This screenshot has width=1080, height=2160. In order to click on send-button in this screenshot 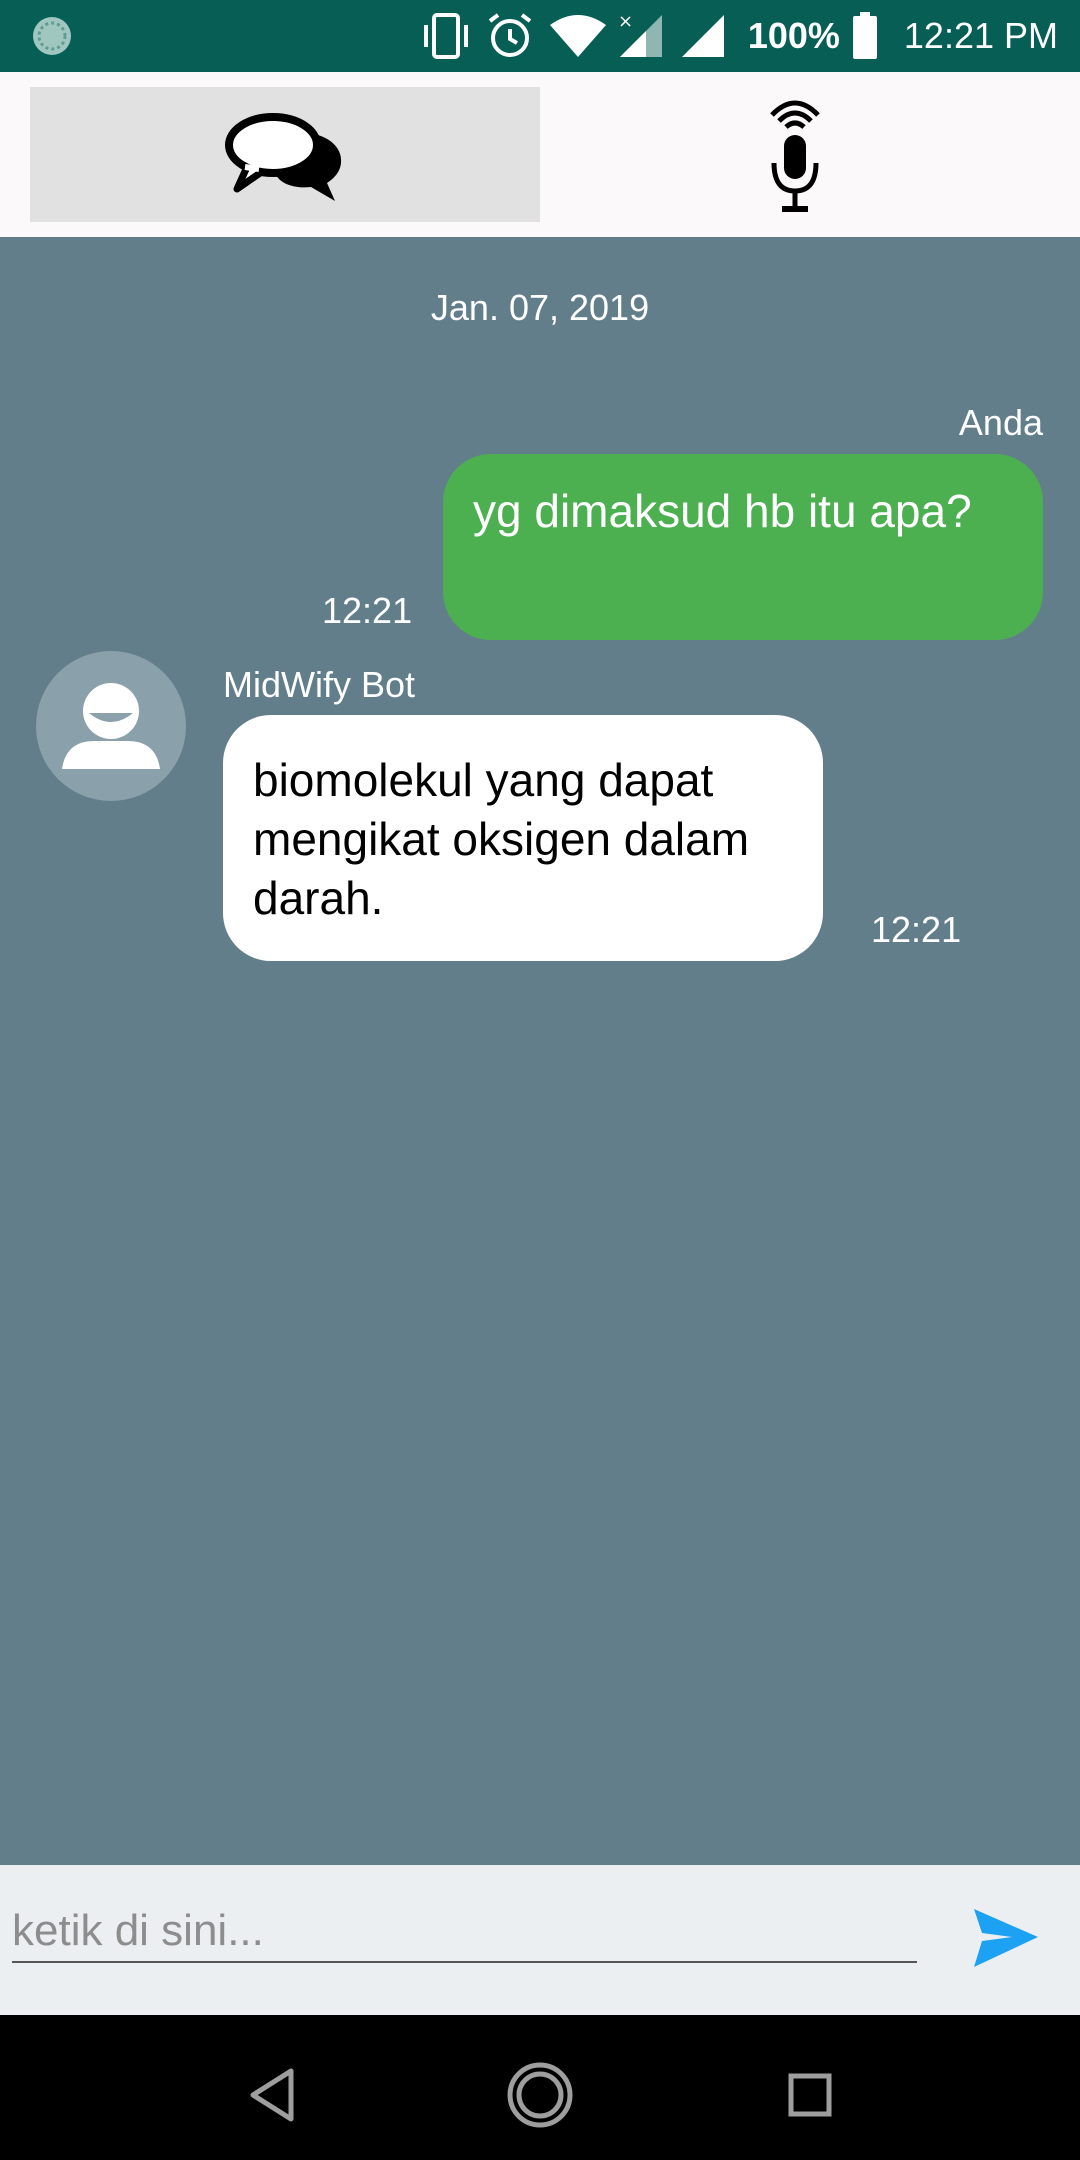, I will do `click(1006, 1938)`.